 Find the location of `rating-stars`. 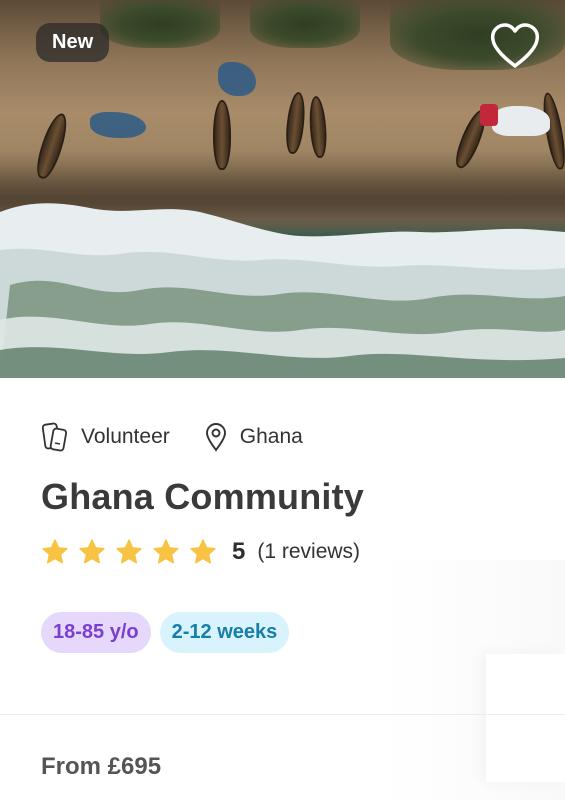

rating-stars is located at coordinates (133, 552).